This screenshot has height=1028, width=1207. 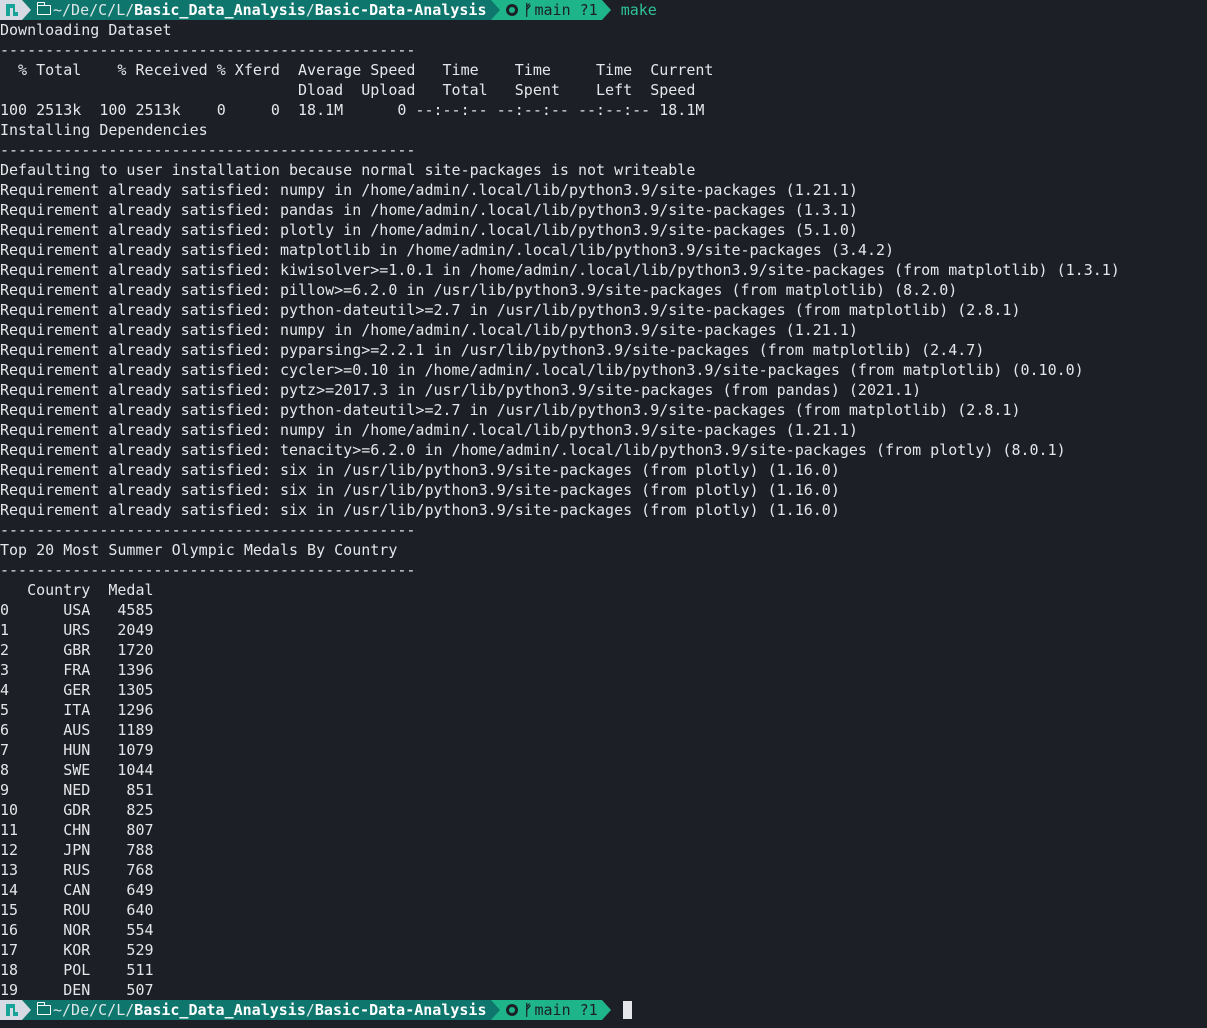 What do you see at coordinates (104, 130) in the screenshot?
I see `install-heading: Installing Dependencies` at bounding box center [104, 130].